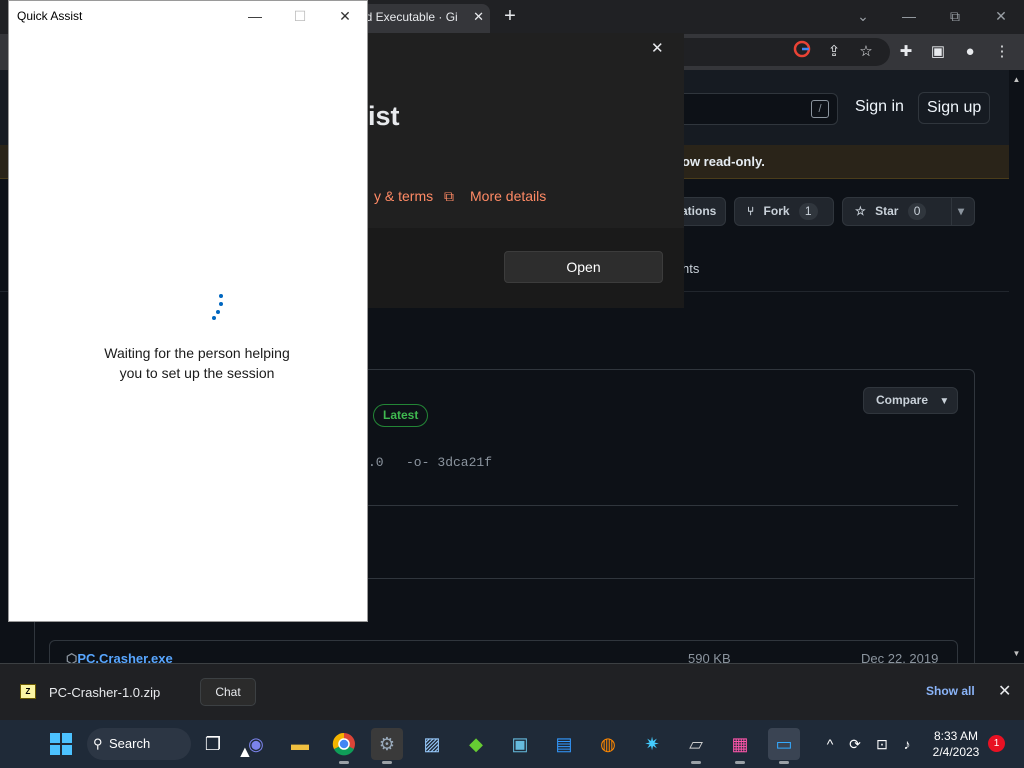  Describe the element at coordinates (255, 16) in the screenshot. I see `minimize-button: —` at that location.